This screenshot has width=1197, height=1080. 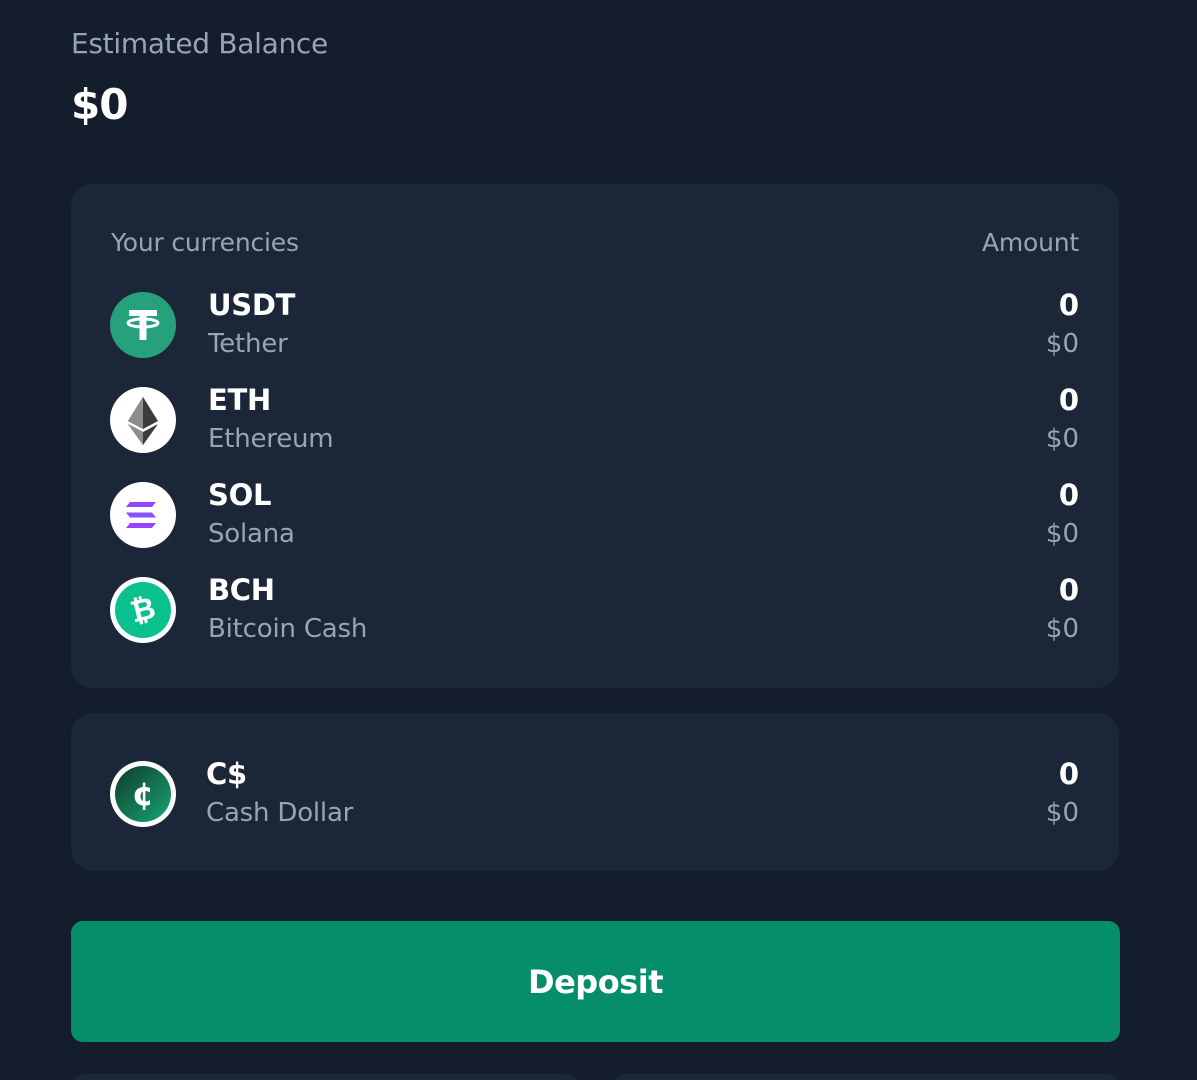 What do you see at coordinates (598, 799) in the screenshot?
I see `currency-row-cash-dollar: ¢ C$ Cash Dollar 0 $0` at bounding box center [598, 799].